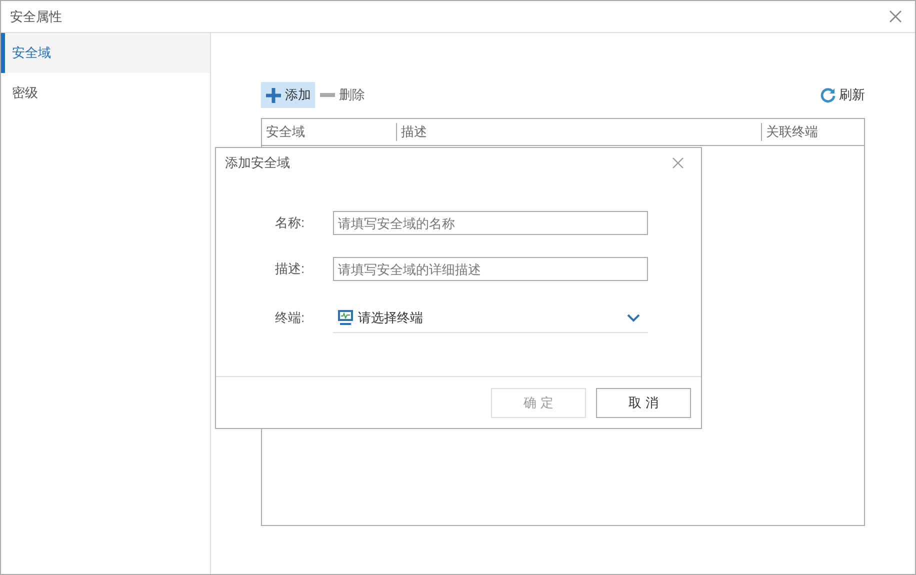 The height and width of the screenshot is (575, 916). What do you see at coordinates (36, 17) in the screenshot?
I see `window-title: 安全属性` at bounding box center [36, 17].